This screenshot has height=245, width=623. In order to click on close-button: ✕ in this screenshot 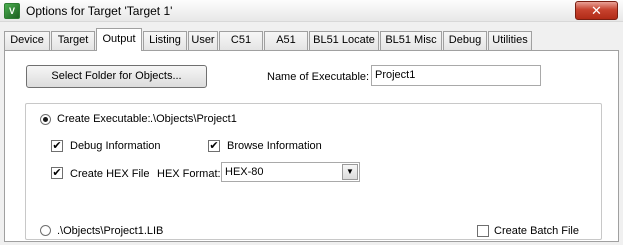, I will do `click(596, 10)`.